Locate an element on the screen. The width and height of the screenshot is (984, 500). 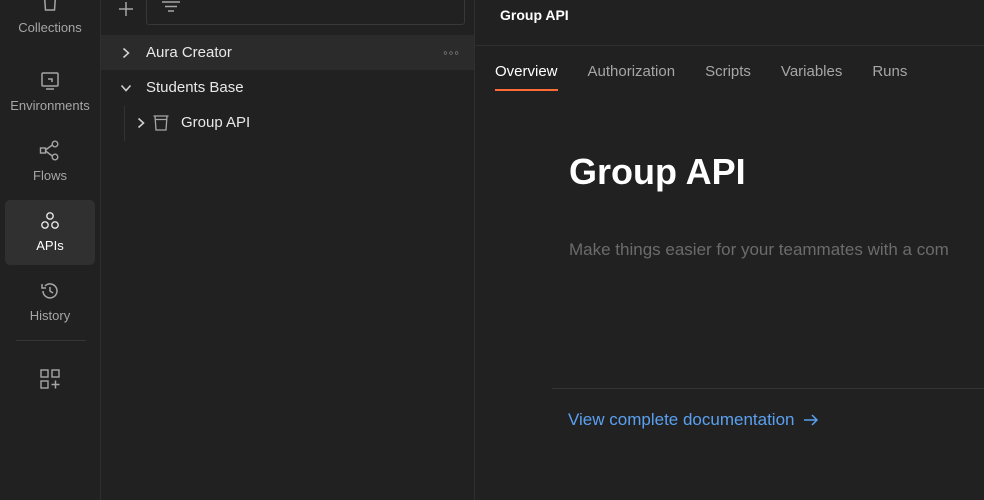
tree-indent-guide is located at coordinates (124, 123).